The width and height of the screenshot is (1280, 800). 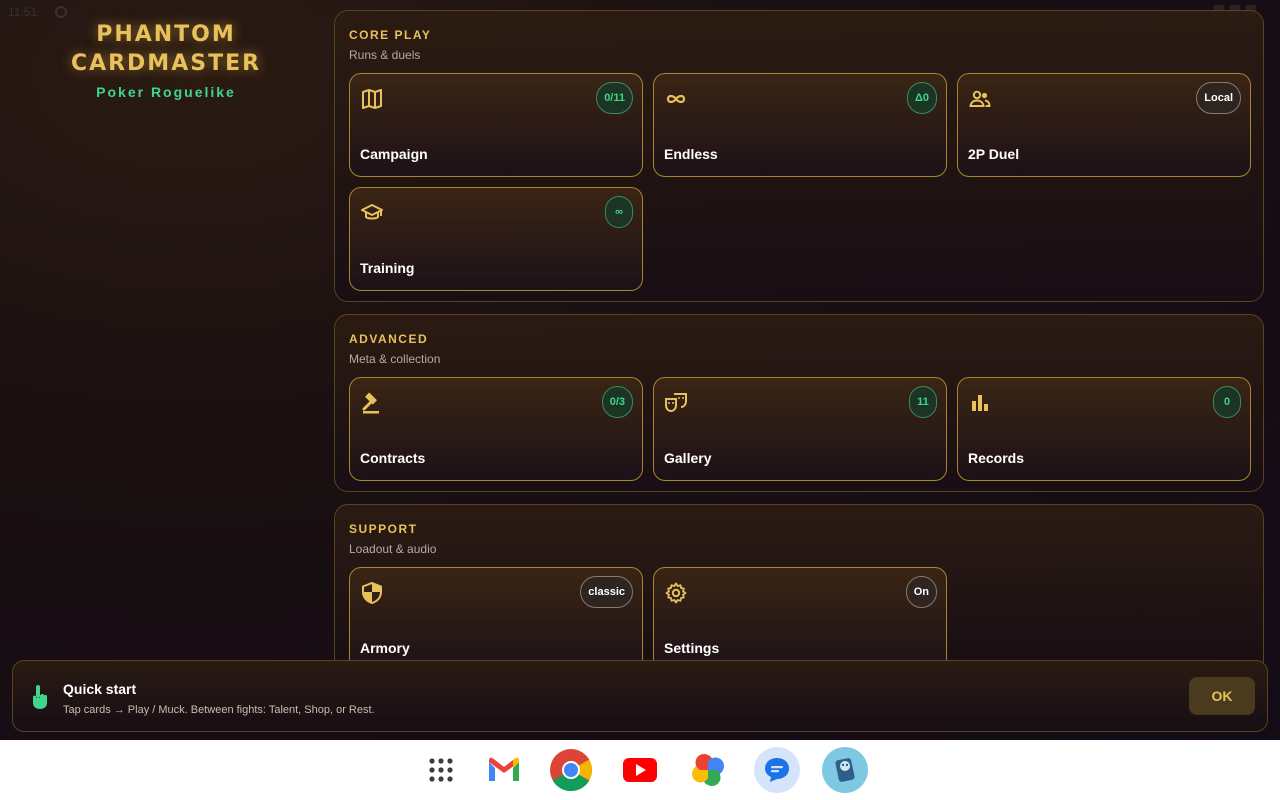 I want to click on section-title: SUPPORT, so click(x=383, y=529).